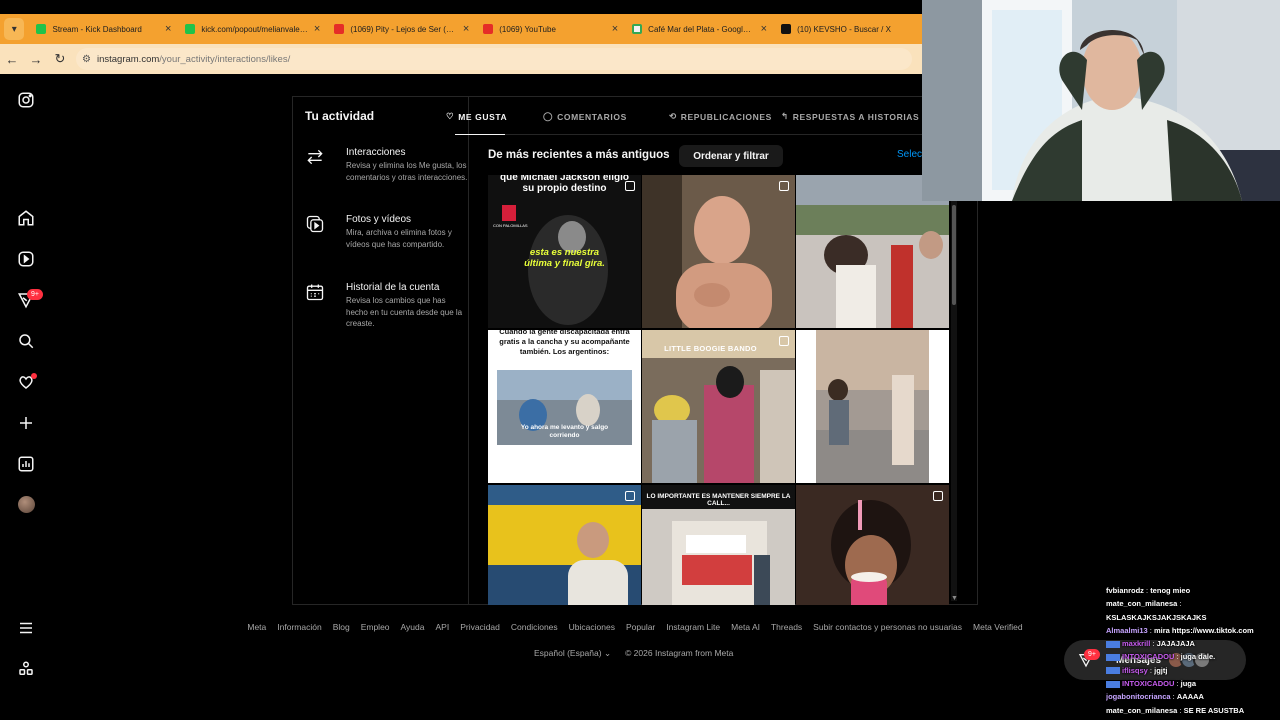 This screenshot has width=1280, height=720. I want to click on site-info-icon: ⚙, so click(86, 59).